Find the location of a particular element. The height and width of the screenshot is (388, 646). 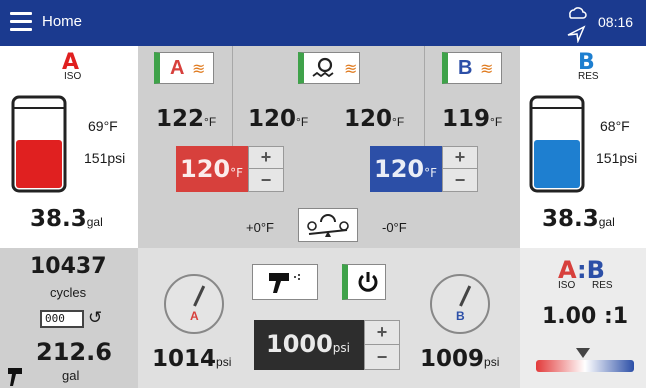

menu-icon is located at coordinates (21, 22).